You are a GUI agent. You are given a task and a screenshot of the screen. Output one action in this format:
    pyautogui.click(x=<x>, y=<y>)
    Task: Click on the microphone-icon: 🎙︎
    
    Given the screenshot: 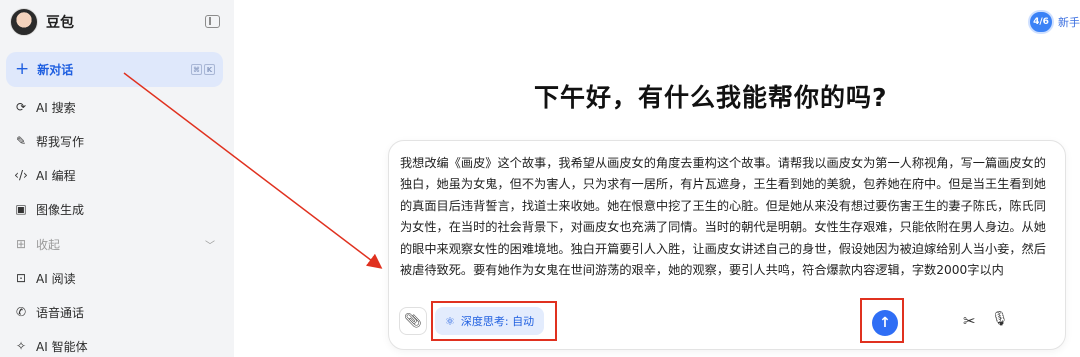 What is the action you would take?
    pyautogui.click(x=1000, y=319)
    